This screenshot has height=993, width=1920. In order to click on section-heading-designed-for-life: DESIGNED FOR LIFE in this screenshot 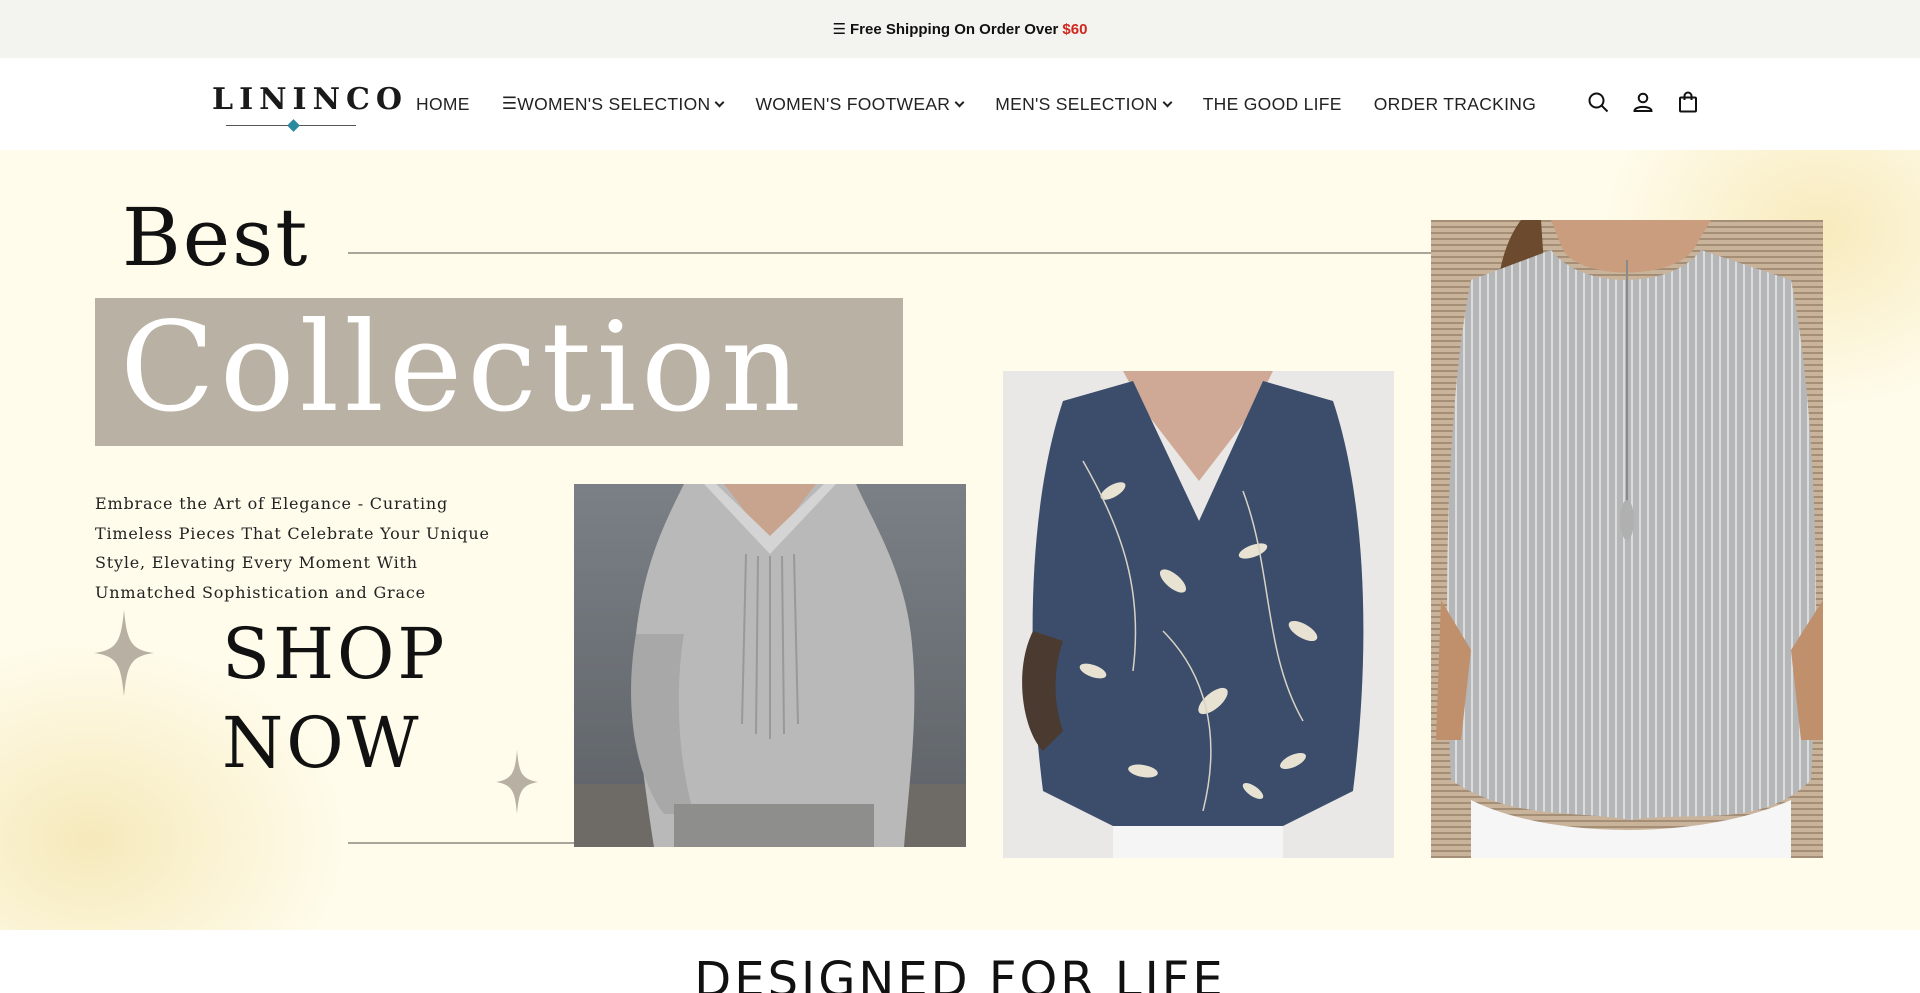, I will do `click(960, 972)`.